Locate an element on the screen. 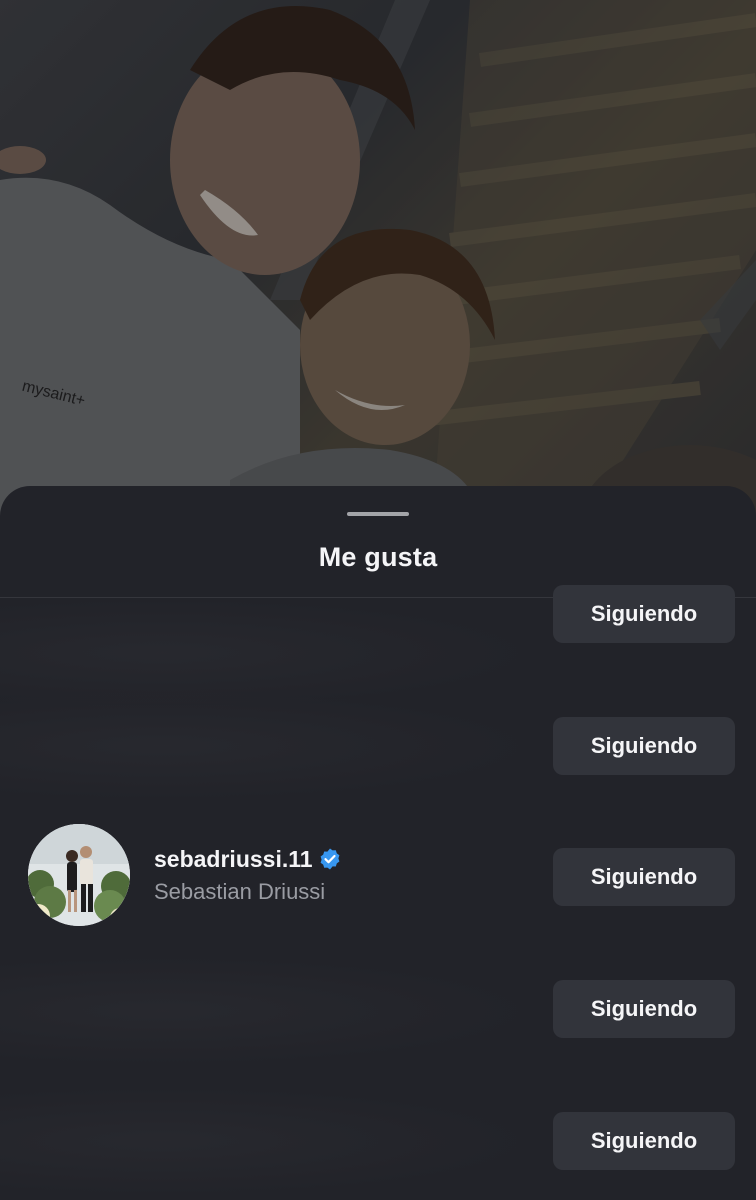 Image resolution: width=756 pixels, height=1200 pixels. verified-badge-icon is located at coordinates (330, 859).